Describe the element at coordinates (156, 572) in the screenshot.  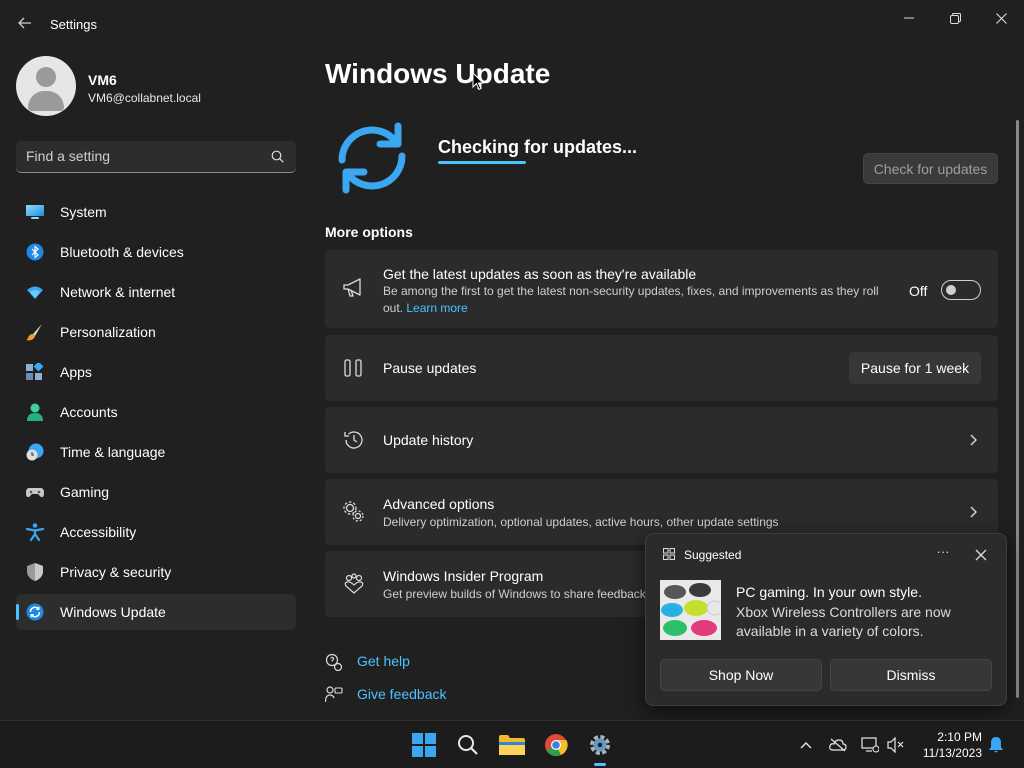
I see `sidebar-item-privacy: Privacy & security` at that location.